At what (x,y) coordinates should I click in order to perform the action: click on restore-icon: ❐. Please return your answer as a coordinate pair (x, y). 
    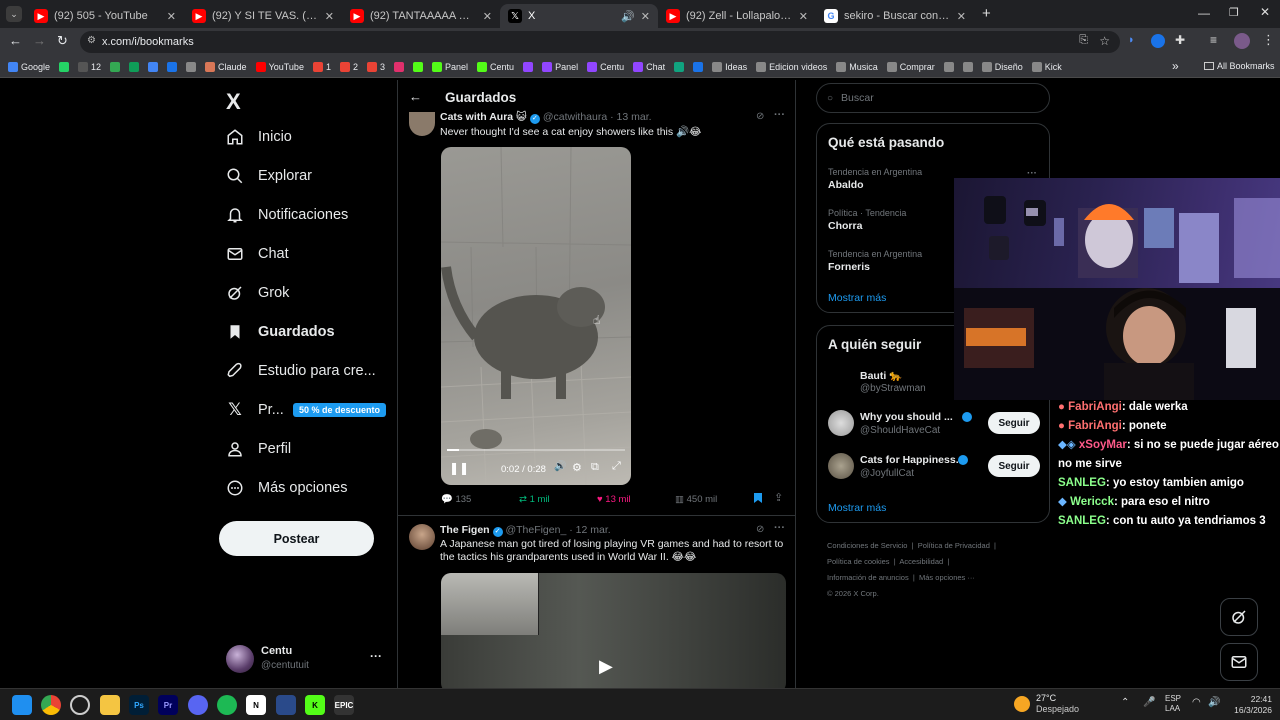
    Looking at the image, I should click on (1234, 12).